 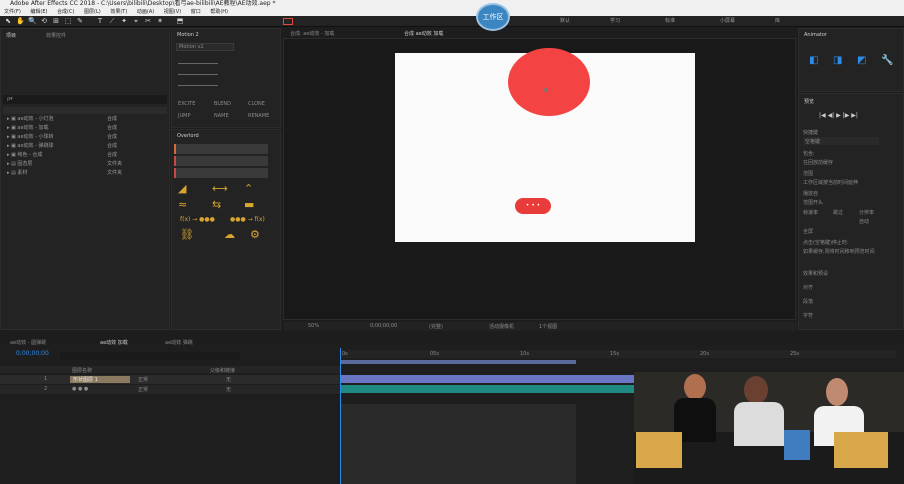 I want to click on label-rename: RENAME, so click(x=258, y=116).